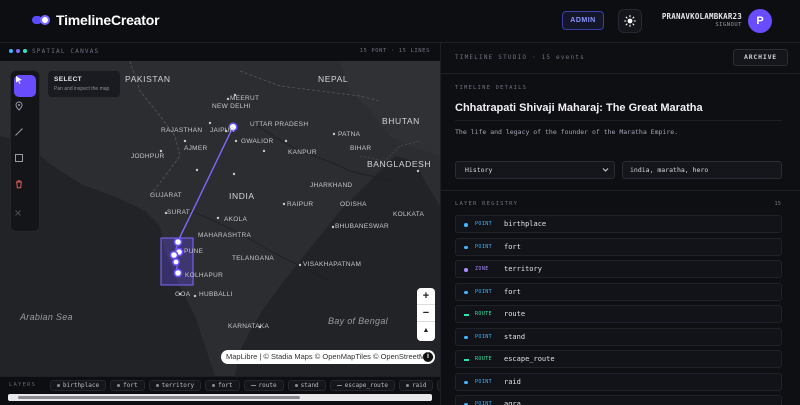  What do you see at coordinates (512, 381) in the screenshot?
I see `layer-name: raid` at bounding box center [512, 381].